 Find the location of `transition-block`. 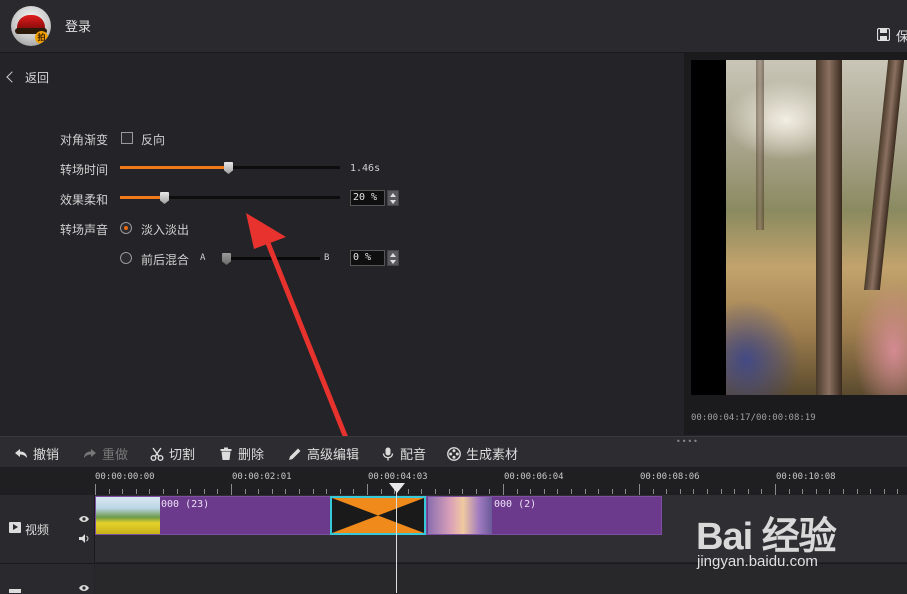

transition-block is located at coordinates (378, 515).